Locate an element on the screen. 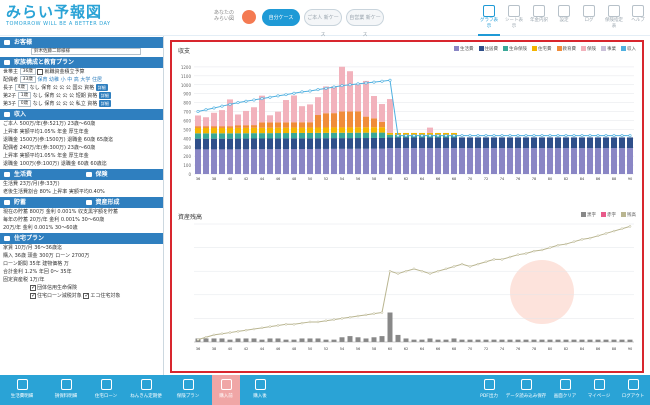 This screenshot has height=405, width=650. nav-sheet: シート表示 is located at coordinates (514, 15).